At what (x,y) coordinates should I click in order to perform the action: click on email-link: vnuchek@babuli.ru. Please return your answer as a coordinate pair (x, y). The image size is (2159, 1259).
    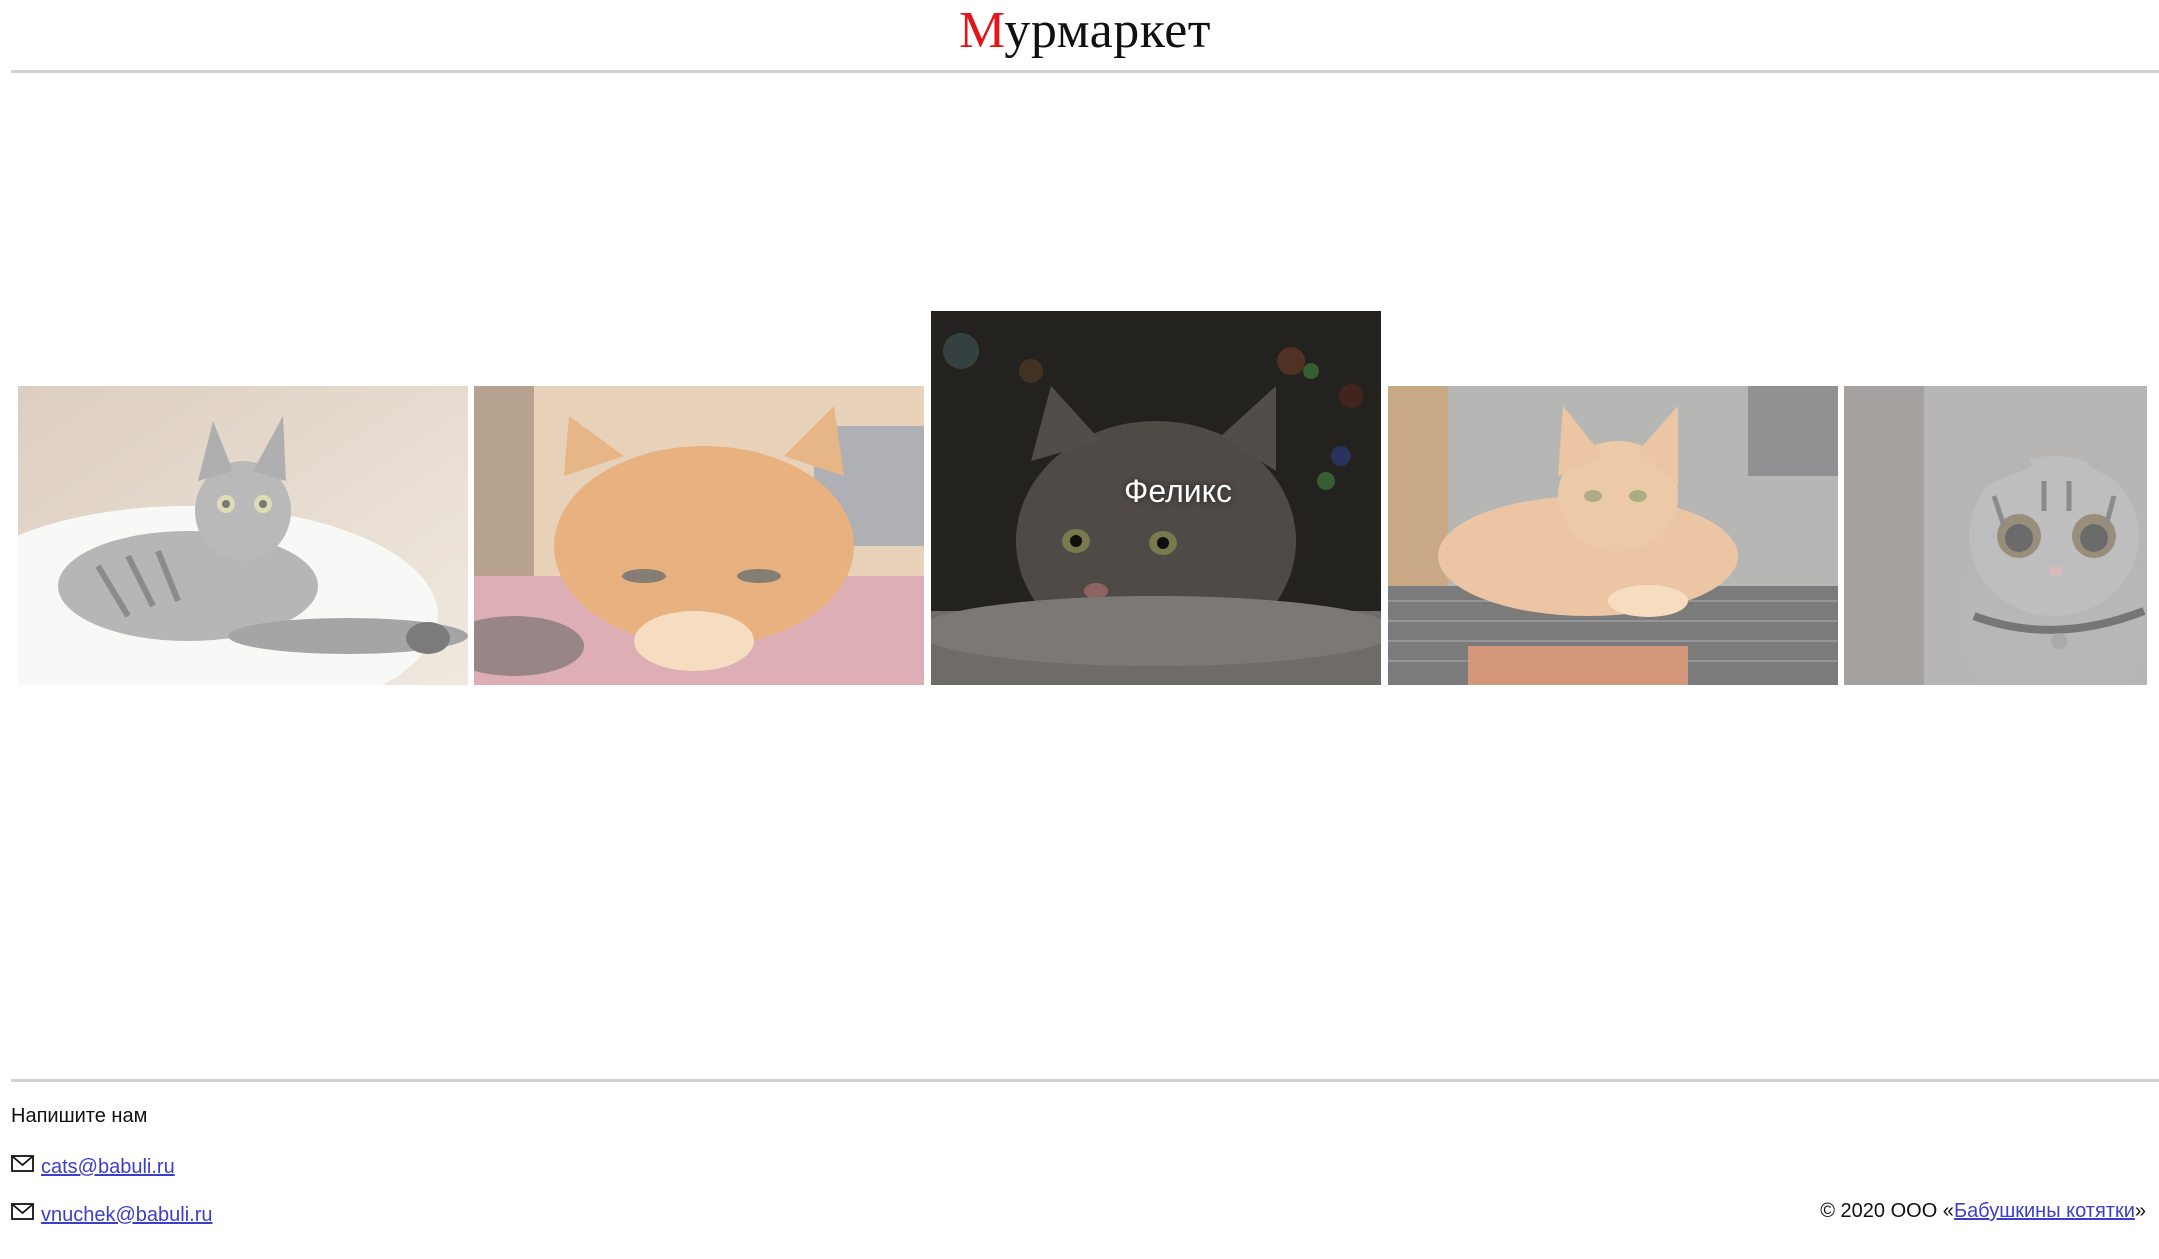
    Looking at the image, I should click on (127, 1215).